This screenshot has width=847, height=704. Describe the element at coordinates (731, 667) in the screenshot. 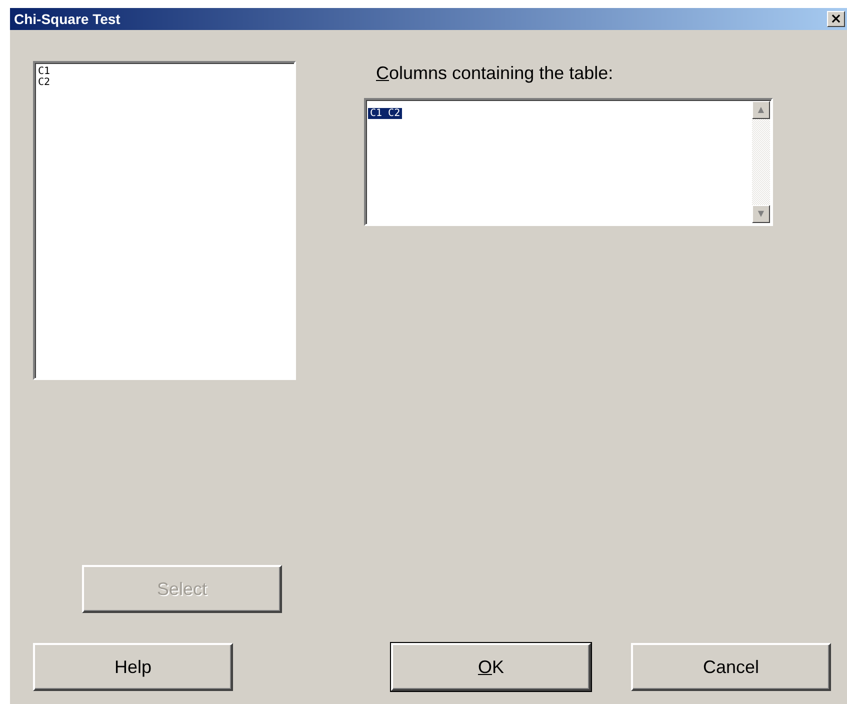

I see `cancel-button: Cancel` at that location.